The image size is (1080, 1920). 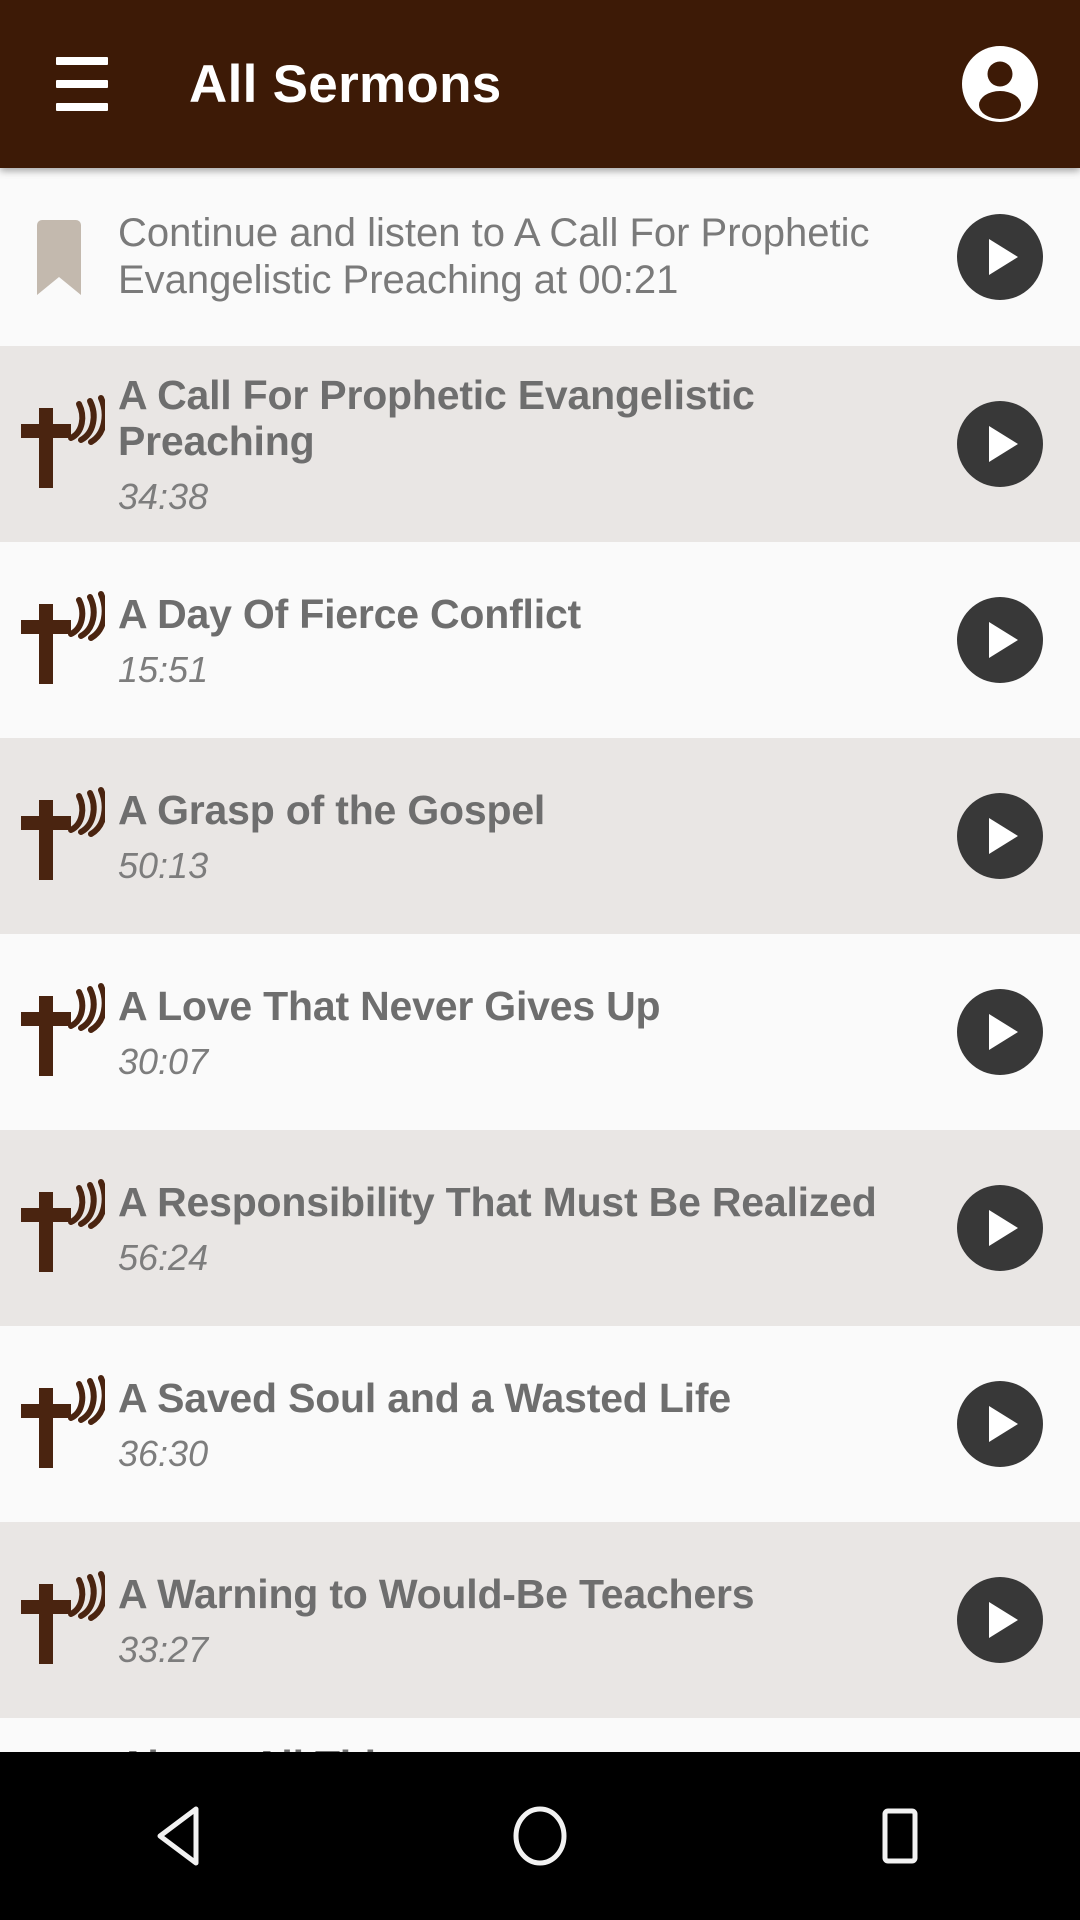 What do you see at coordinates (180, 1836) in the screenshot?
I see `back-icon` at bounding box center [180, 1836].